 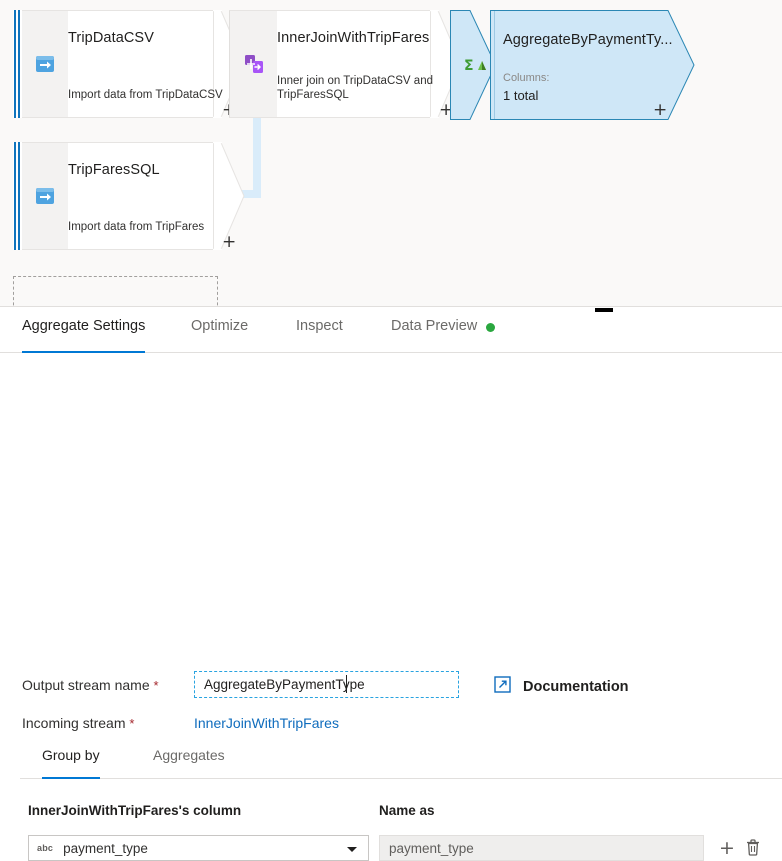 I want to click on subtab-active-underline, so click(x=71, y=778).